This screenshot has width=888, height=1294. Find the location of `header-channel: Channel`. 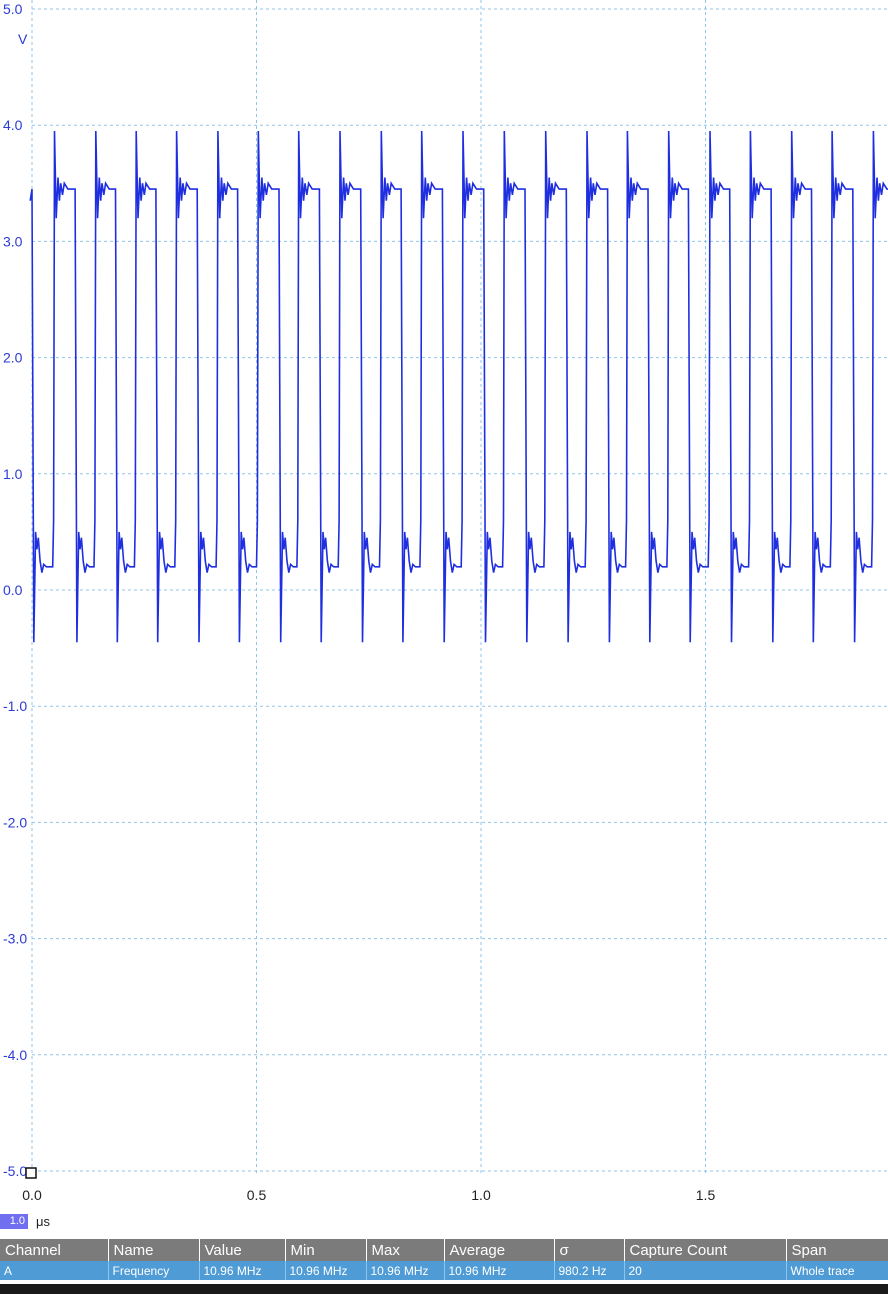

header-channel: Channel is located at coordinates (54, 1250).